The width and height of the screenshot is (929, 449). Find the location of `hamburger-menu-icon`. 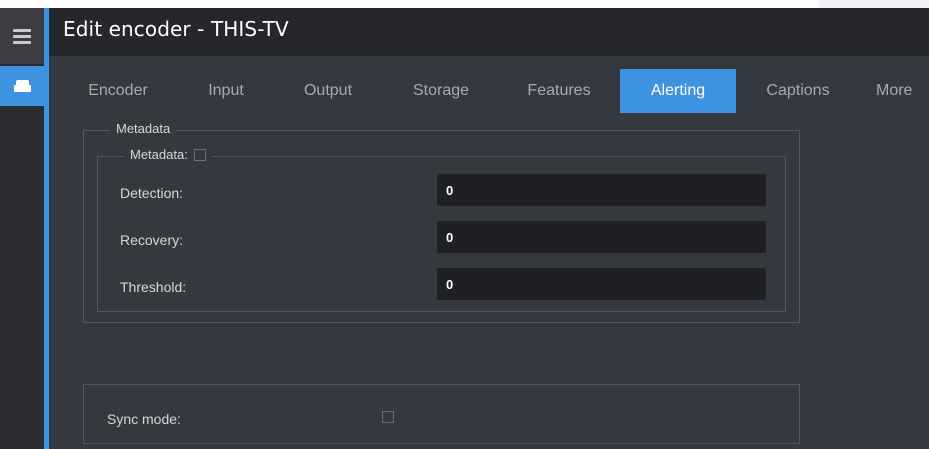

hamburger-menu-icon is located at coordinates (22, 36).